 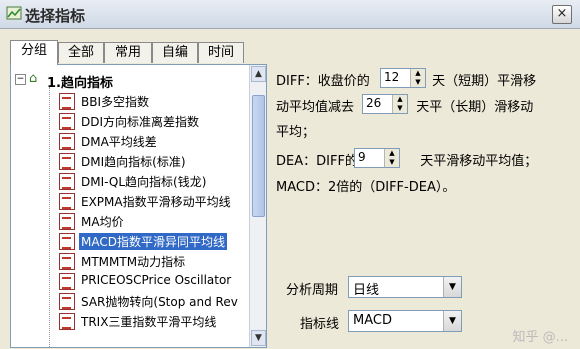 What do you see at coordinates (221, 52) in the screenshot?
I see `tab-time: 时间` at bounding box center [221, 52].